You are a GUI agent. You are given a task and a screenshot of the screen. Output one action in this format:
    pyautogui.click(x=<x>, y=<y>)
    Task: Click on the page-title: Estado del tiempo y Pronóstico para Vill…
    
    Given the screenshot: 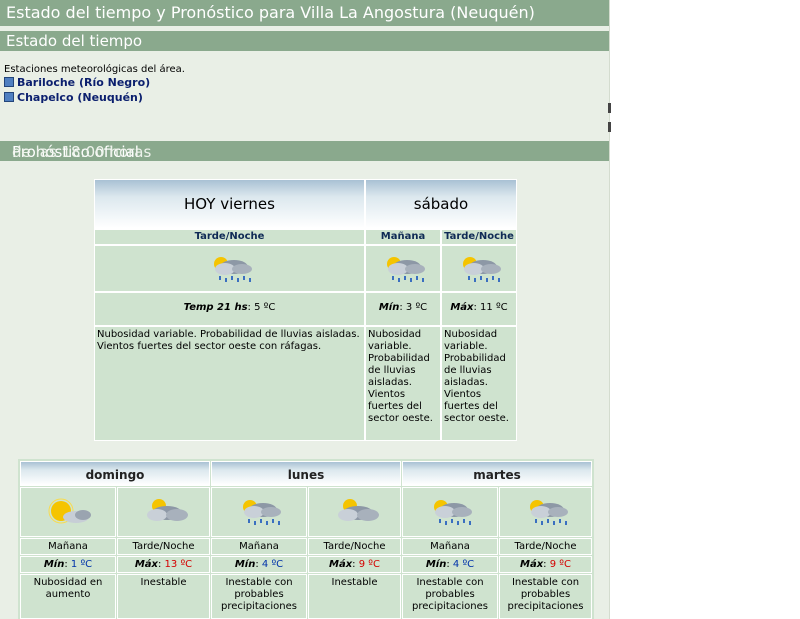 What is the action you would take?
    pyautogui.click(x=270, y=12)
    